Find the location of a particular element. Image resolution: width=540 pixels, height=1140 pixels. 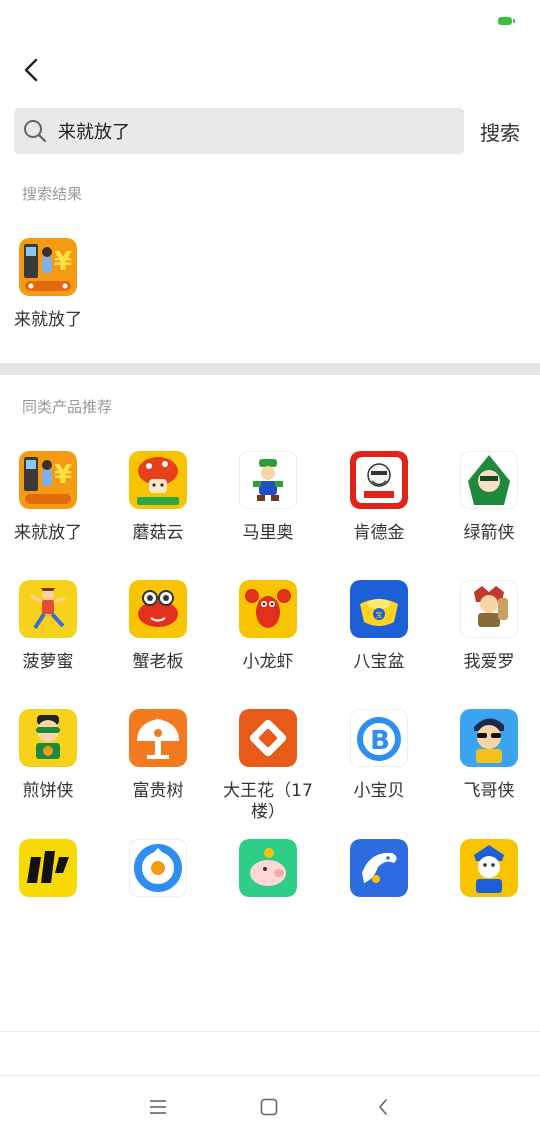

app-name: 飞哥侠 is located at coordinates (489, 791).